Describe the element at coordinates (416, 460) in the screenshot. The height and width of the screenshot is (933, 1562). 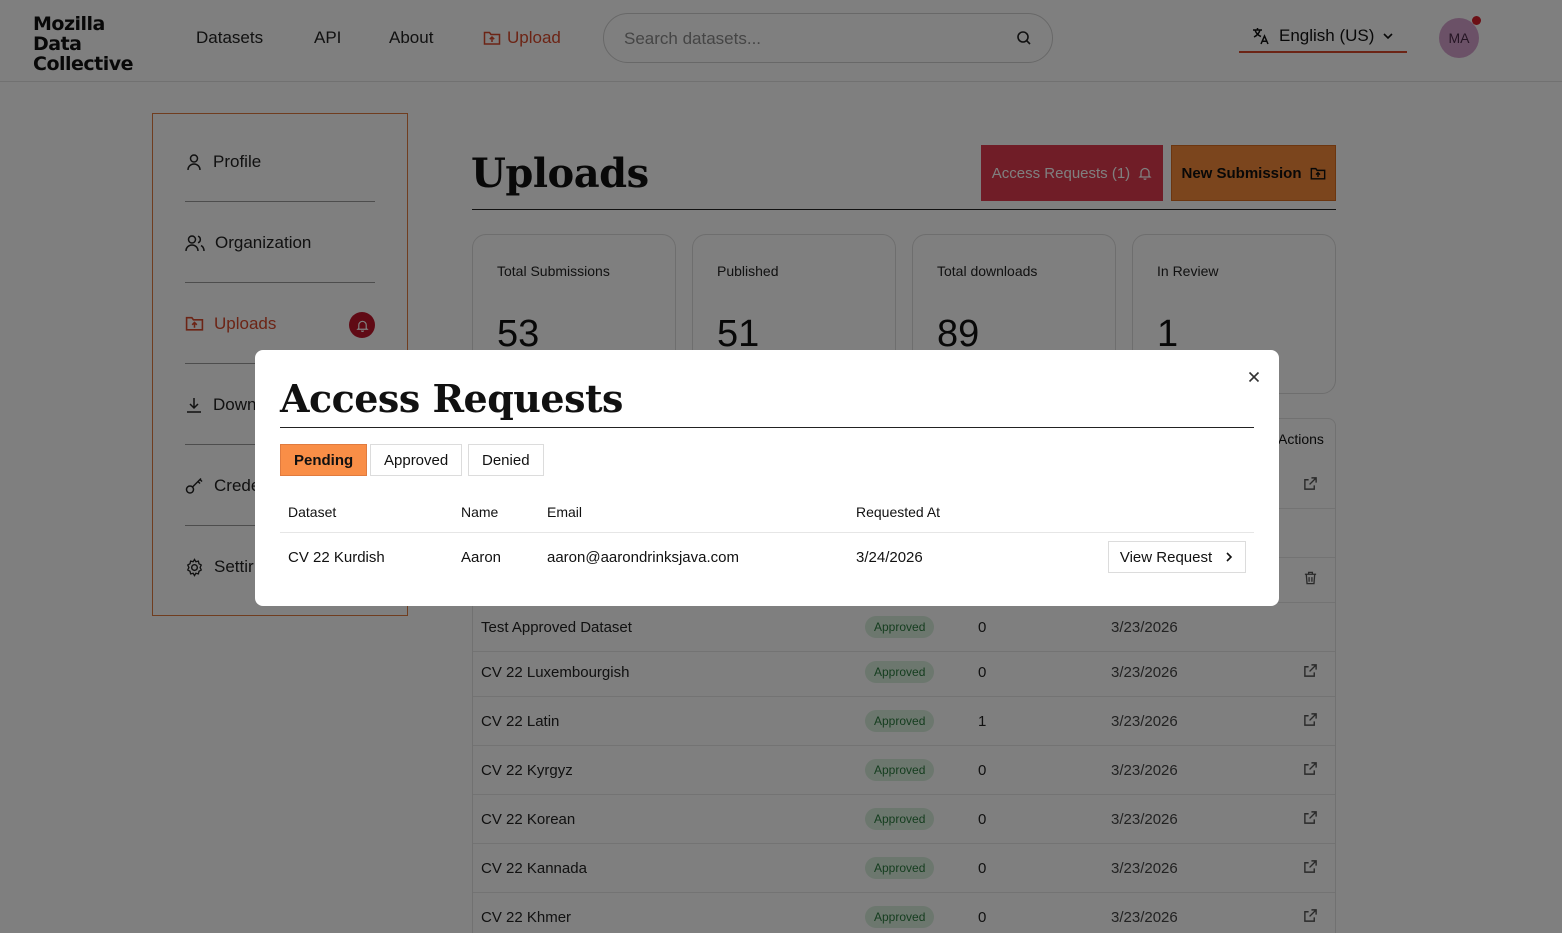
I see `tab-approved: Approved` at that location.